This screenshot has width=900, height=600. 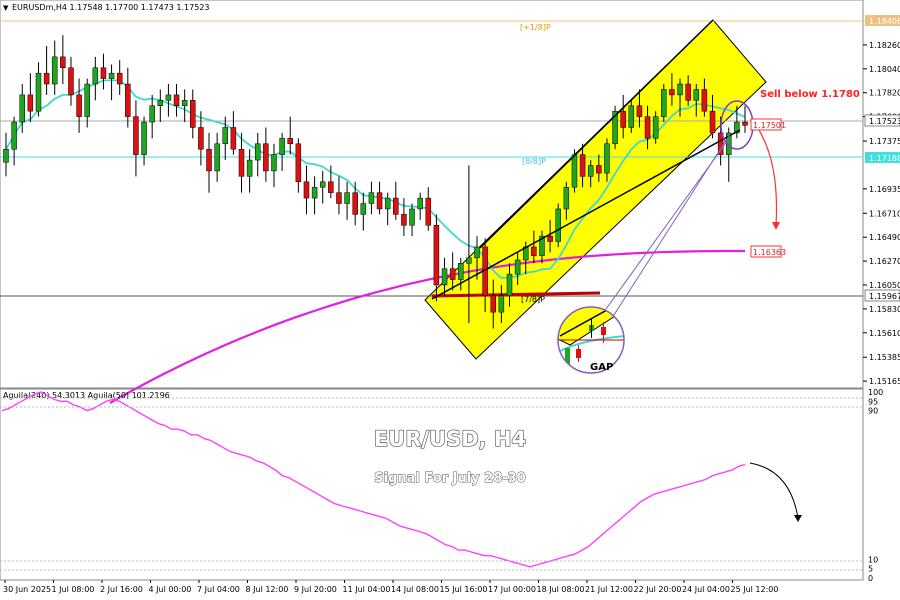 What do you see at coordinates (534, 161) in the screenshot?
I see `murrey-mid-label: [8/8]P` at bounding box center [534, 161].